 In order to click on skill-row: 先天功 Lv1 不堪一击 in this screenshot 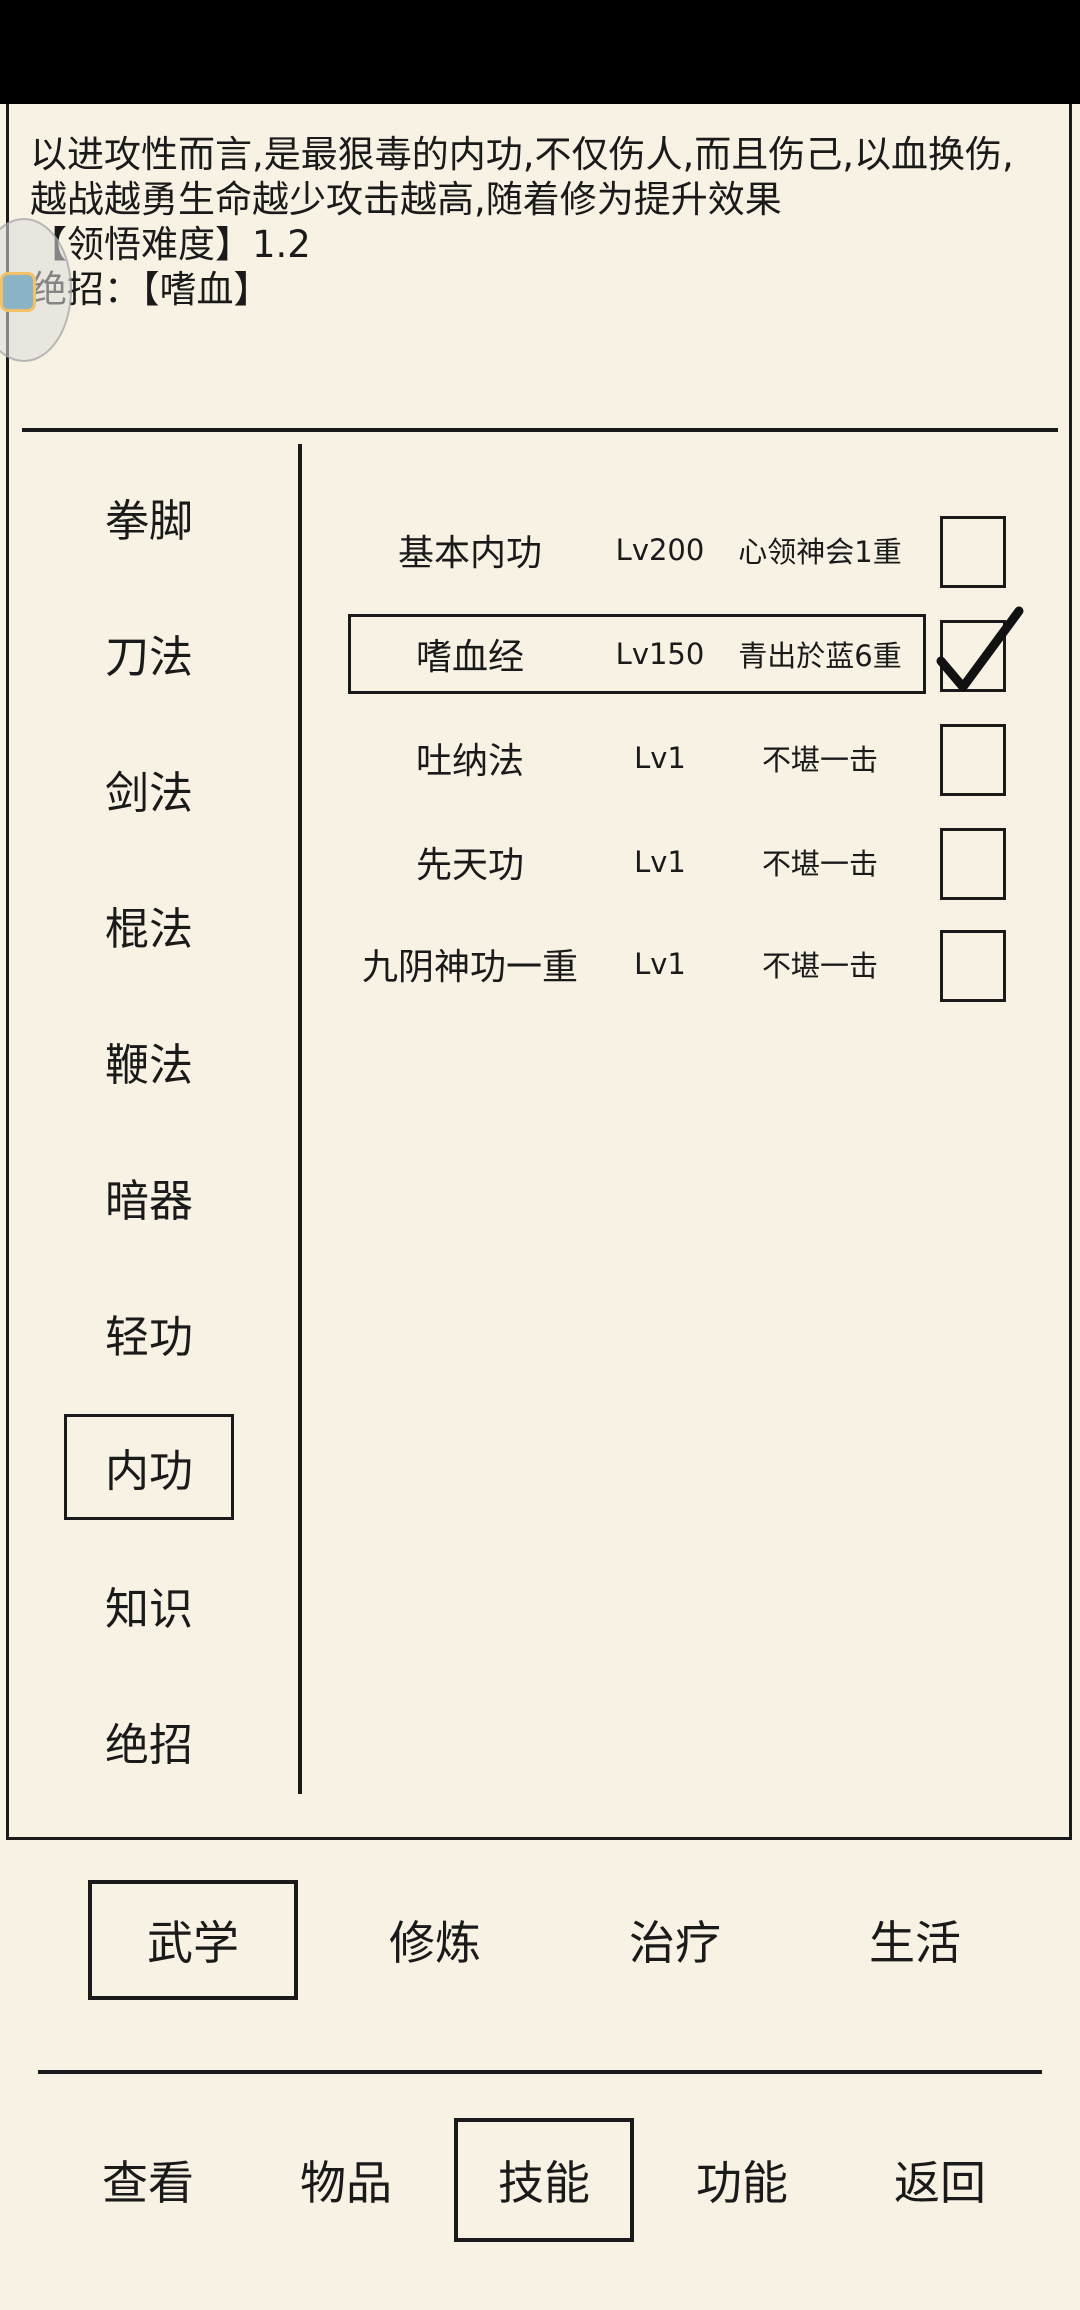, I will do `click(690, 862)`.